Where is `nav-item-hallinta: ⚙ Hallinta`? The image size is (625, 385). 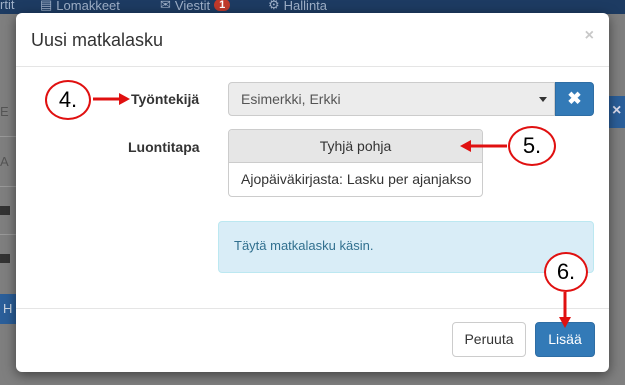
nav-item-hallinta: ⚙ Hallinta is located at coordinates (297, 6).